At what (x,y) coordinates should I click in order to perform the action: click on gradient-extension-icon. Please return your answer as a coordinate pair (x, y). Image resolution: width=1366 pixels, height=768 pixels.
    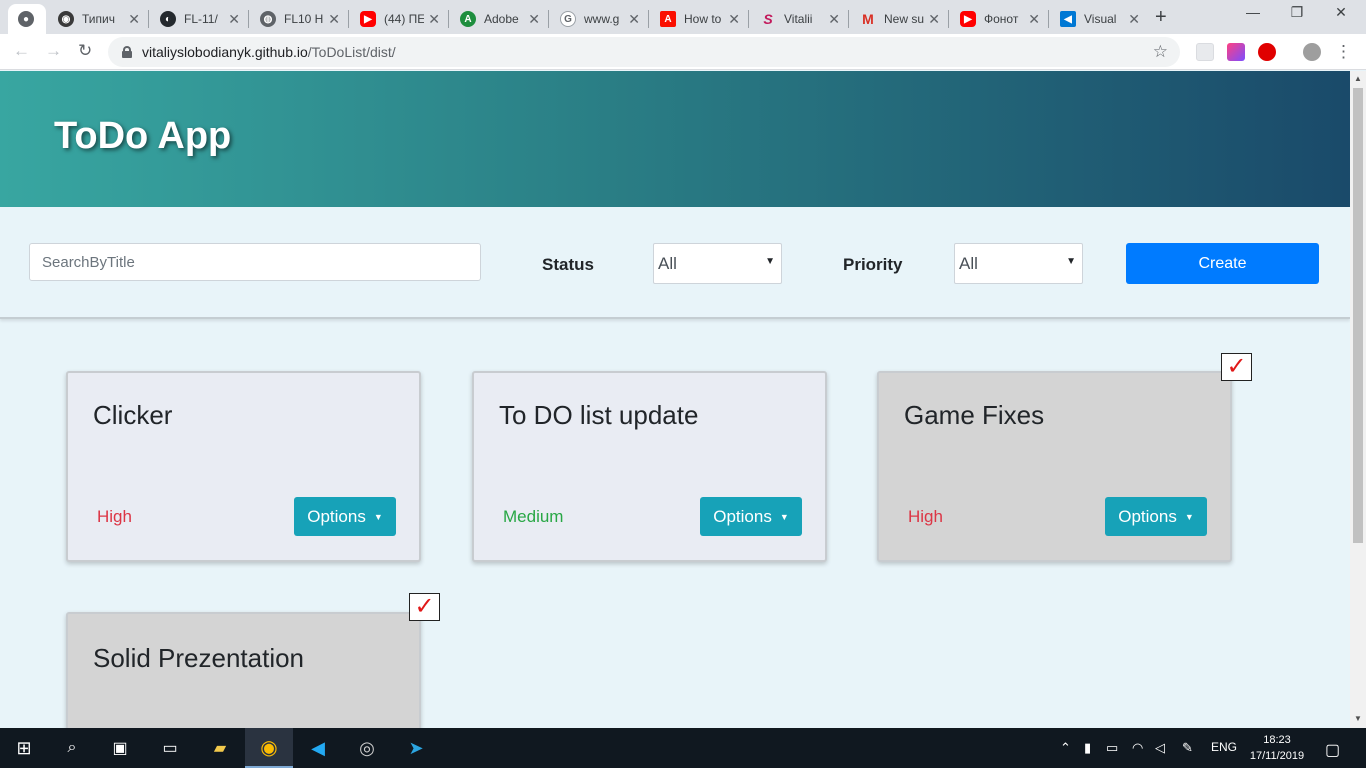
    Looking at the image, I should click on (1236, 52).